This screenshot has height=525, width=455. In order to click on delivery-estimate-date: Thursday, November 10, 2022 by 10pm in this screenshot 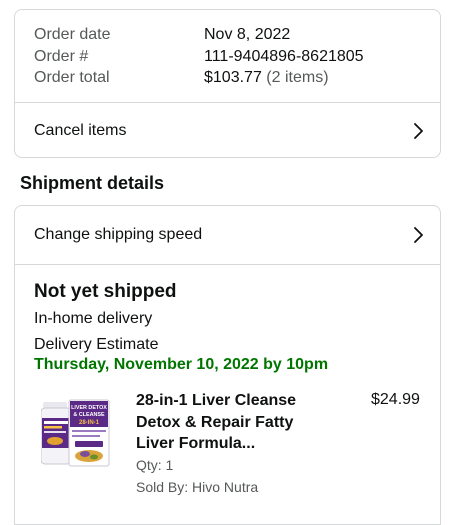, I will do `click(181, 364)`.